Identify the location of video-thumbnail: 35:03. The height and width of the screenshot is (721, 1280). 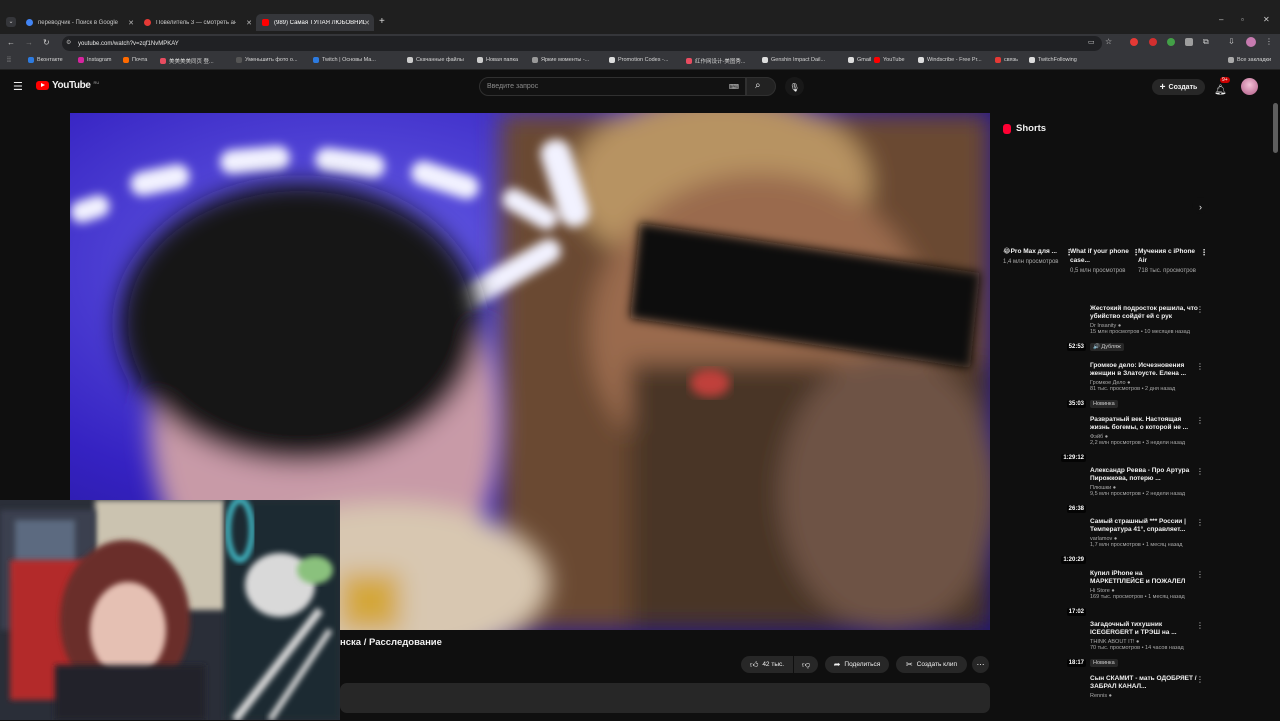
(1044, 385).